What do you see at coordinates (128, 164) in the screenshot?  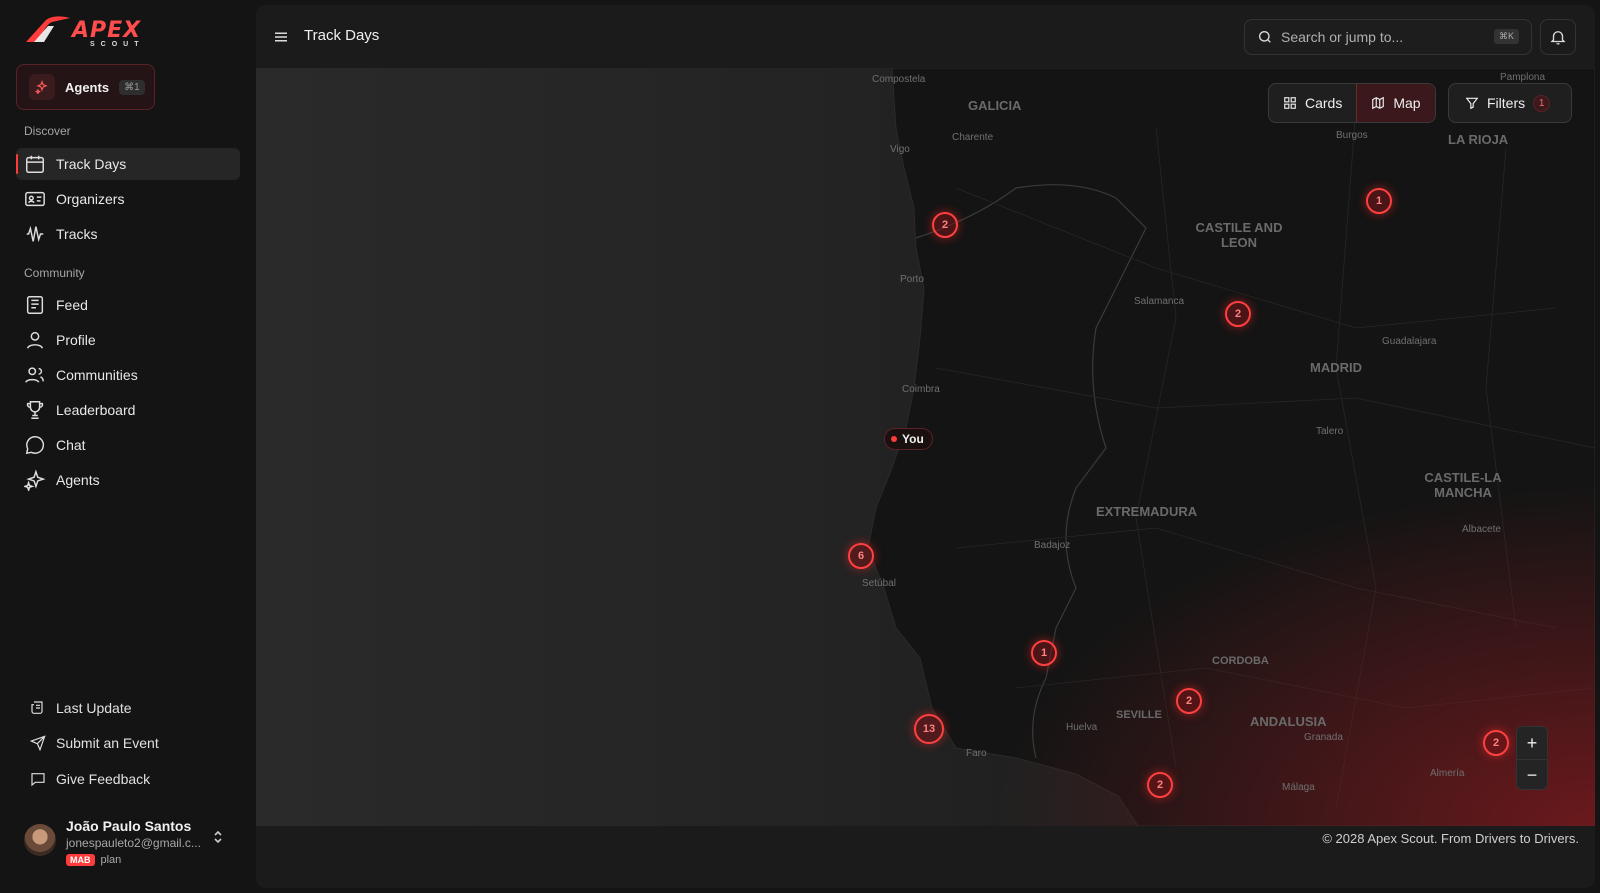 I see `sidebar-item-track-days: Track Days` at bounding box center [128, 164].